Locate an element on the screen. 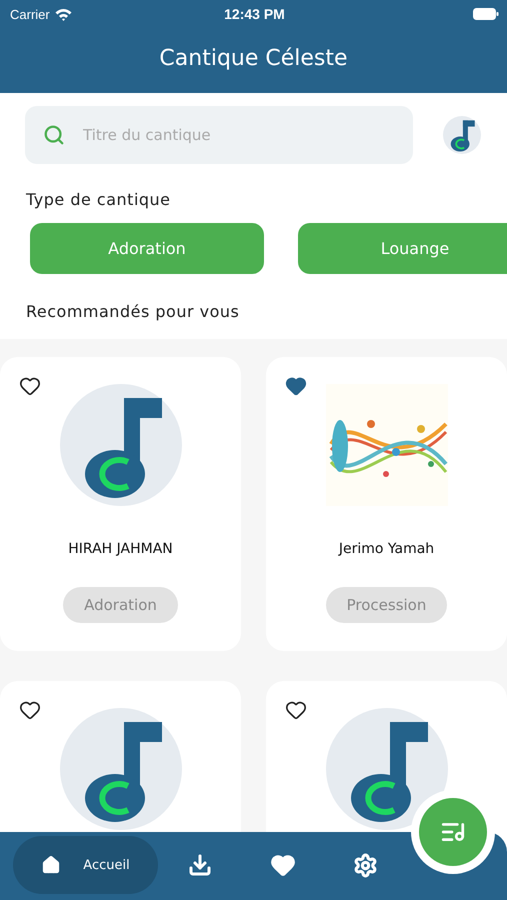 Image resolution: width=507 pixels, height=900 pixels. app-logo-icon is located at coordinates (462, 135).